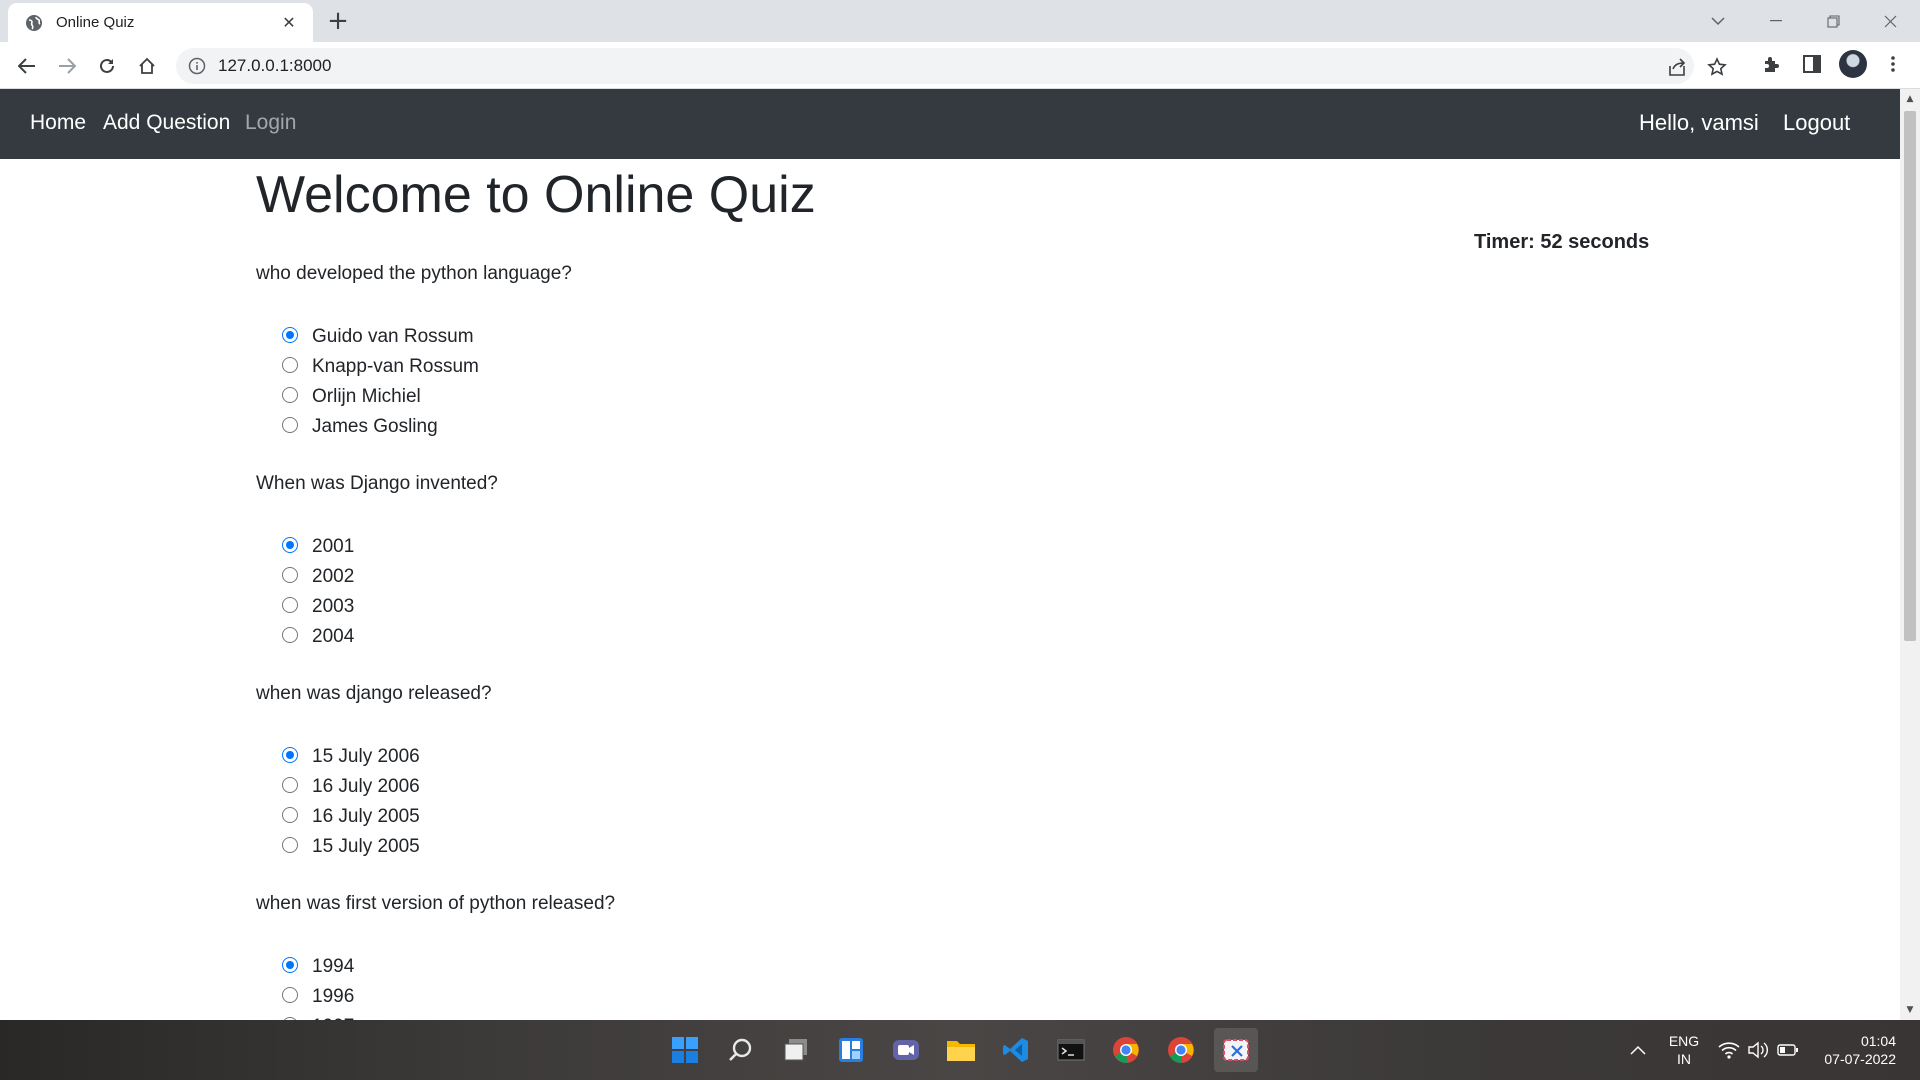  I want to click on site-info-icon, so click(197, 66).